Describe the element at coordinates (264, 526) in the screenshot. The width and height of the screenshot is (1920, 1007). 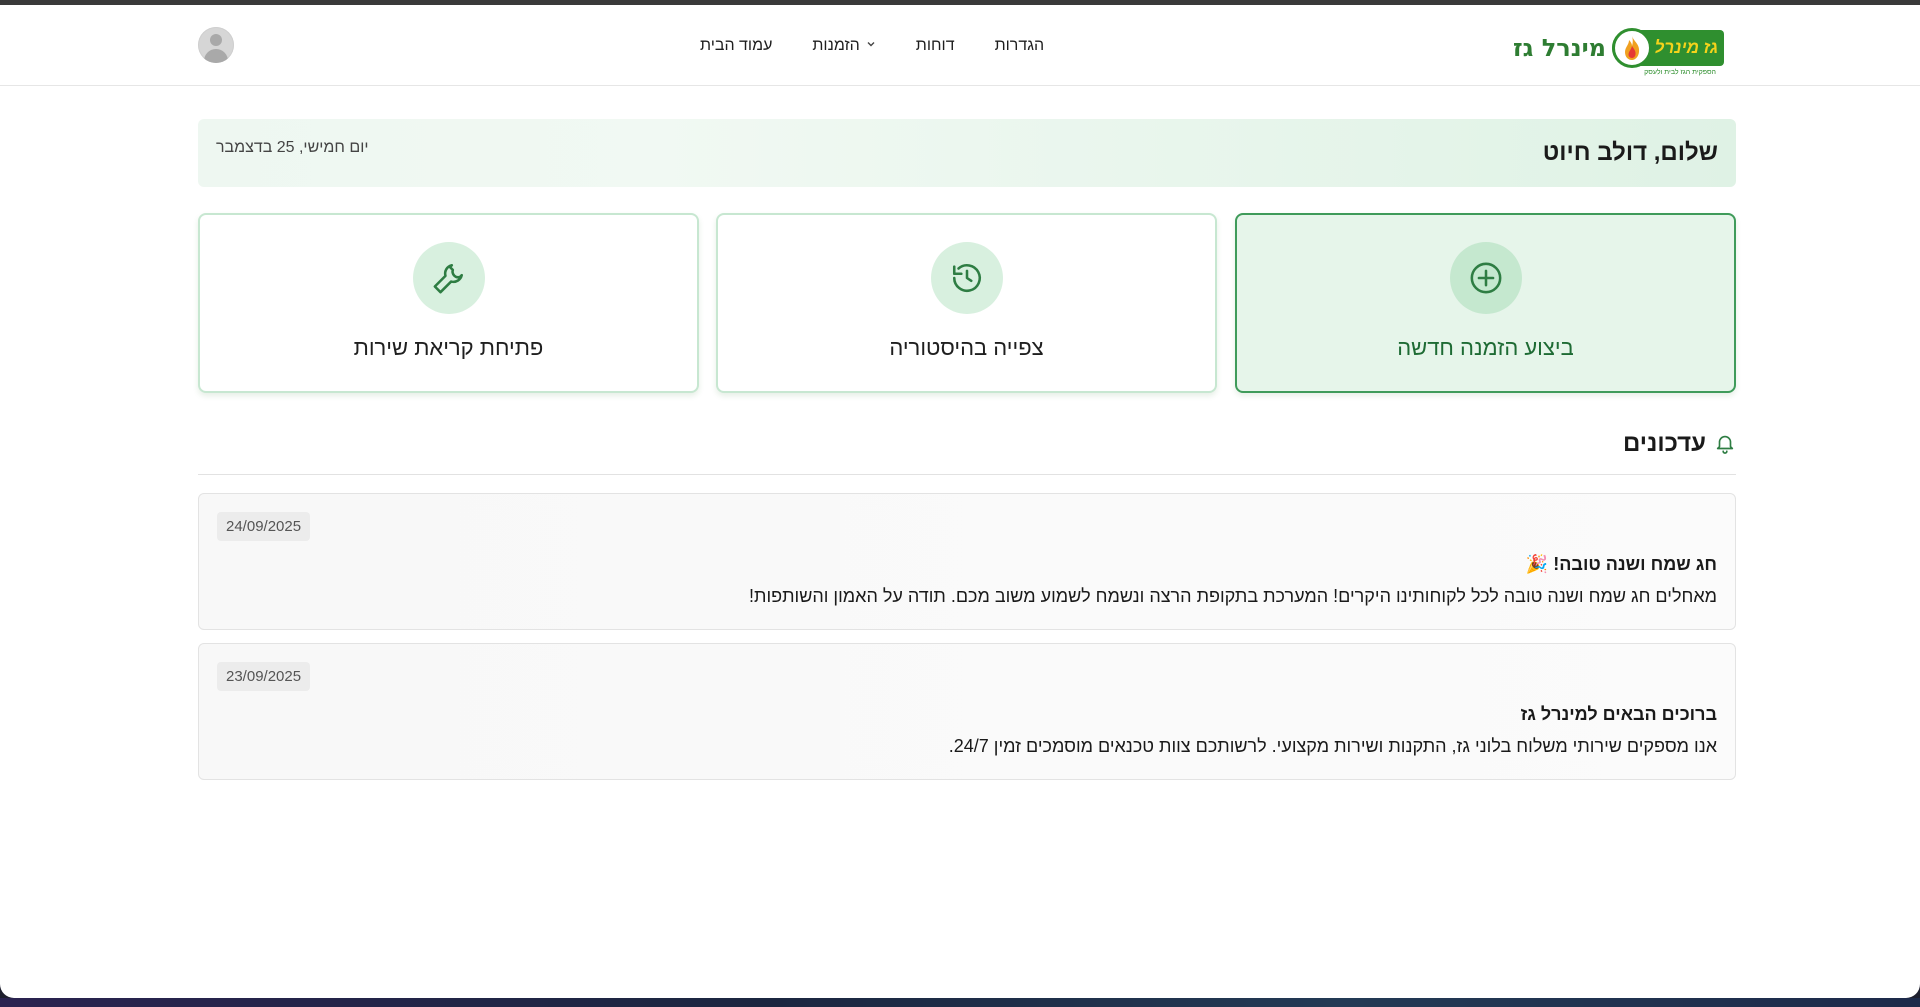
I see `update-date: 24/09/2025` at that location.